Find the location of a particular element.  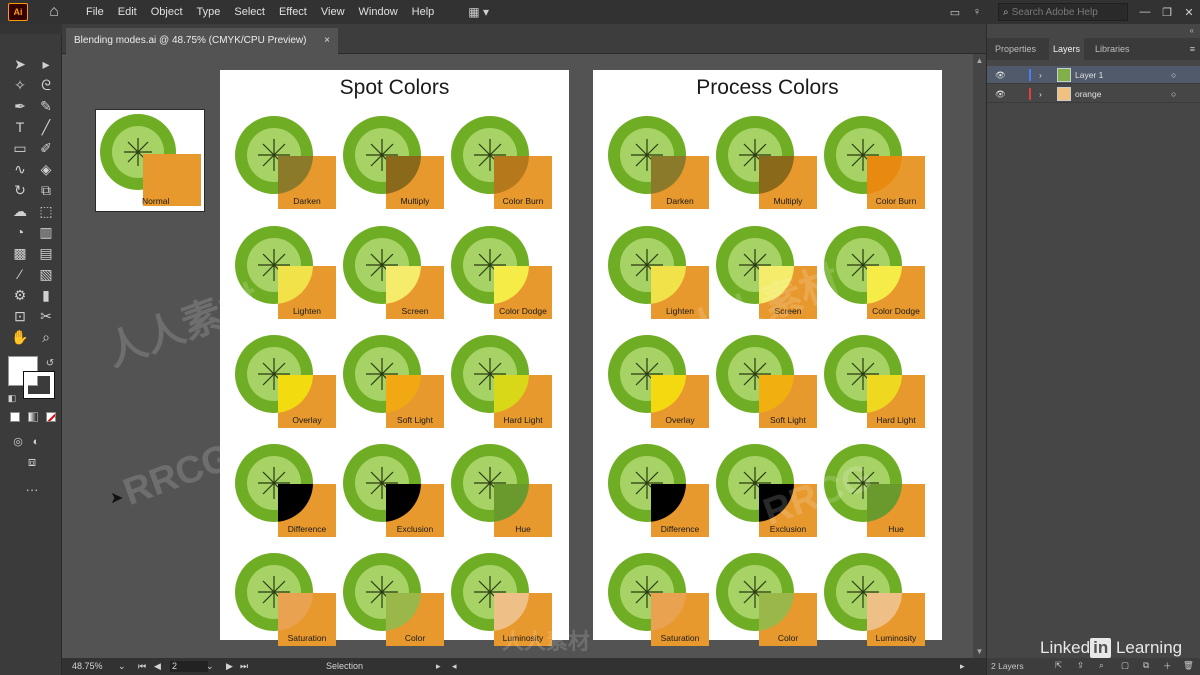

paintbrush-tool-icon: ✐ is located at coordinates (46, 148).